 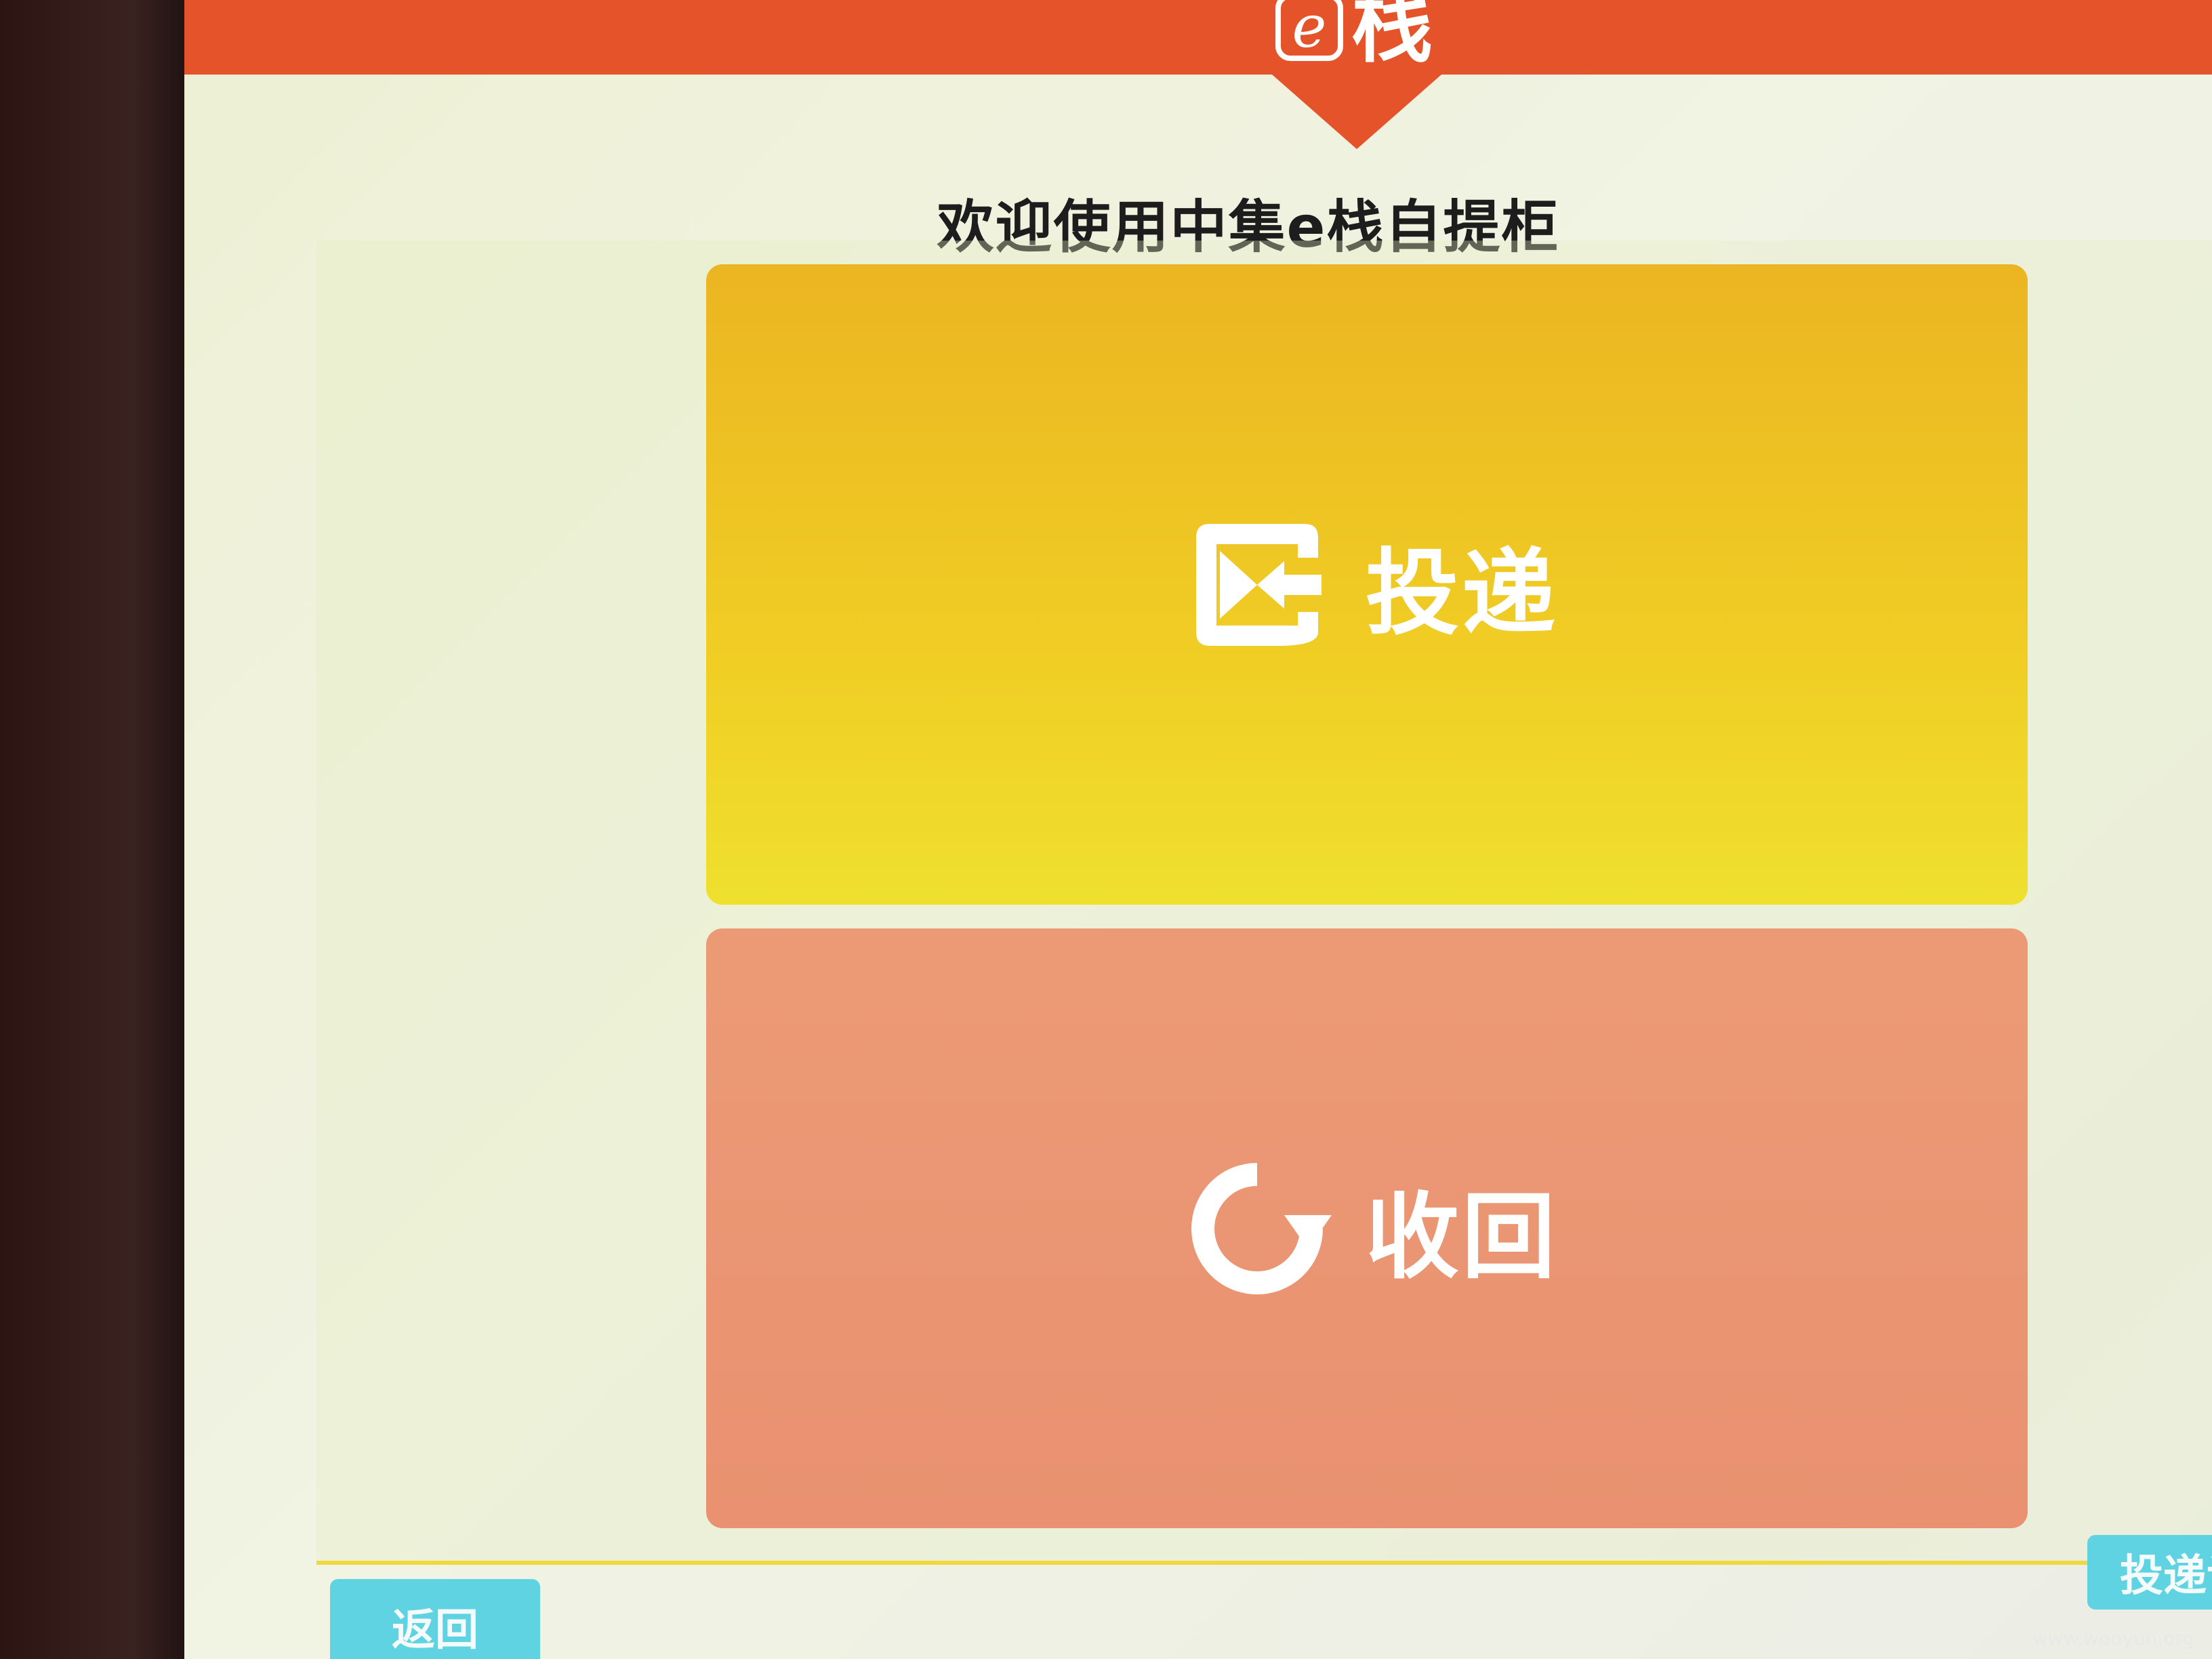 I want to click on refresh-circle-arrow-icon, so click(x=1257, y=1228).